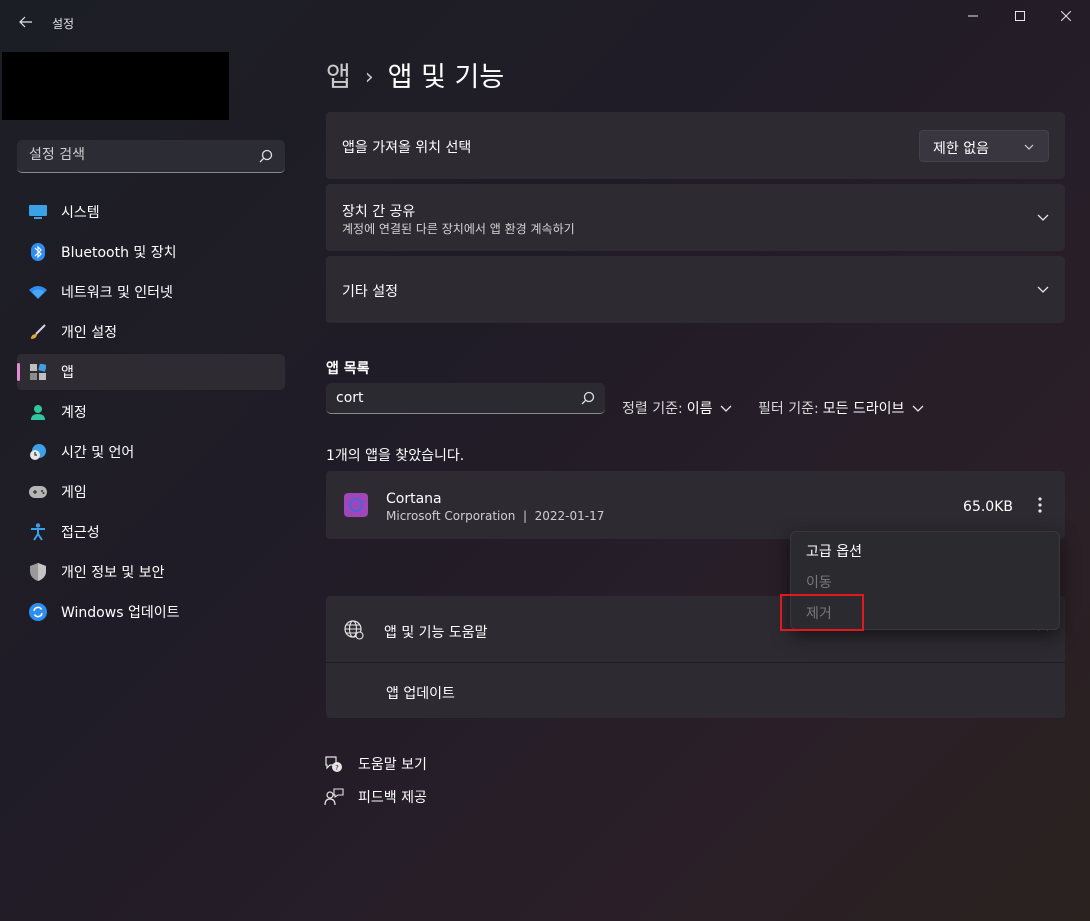  What do you see at coordinates (392, 765) in the screenshot?
I see `get-help-label: 도움말 보기` at bounding box center [392, 765].